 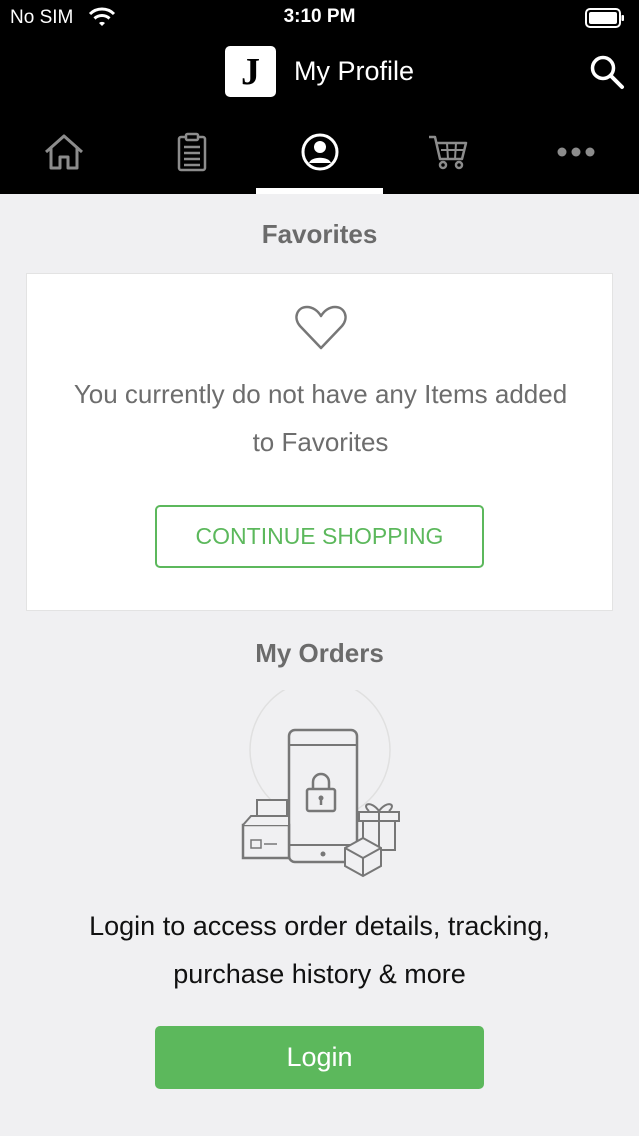 I want to click on app-header: J My Profile, so click(x=319, y=74).